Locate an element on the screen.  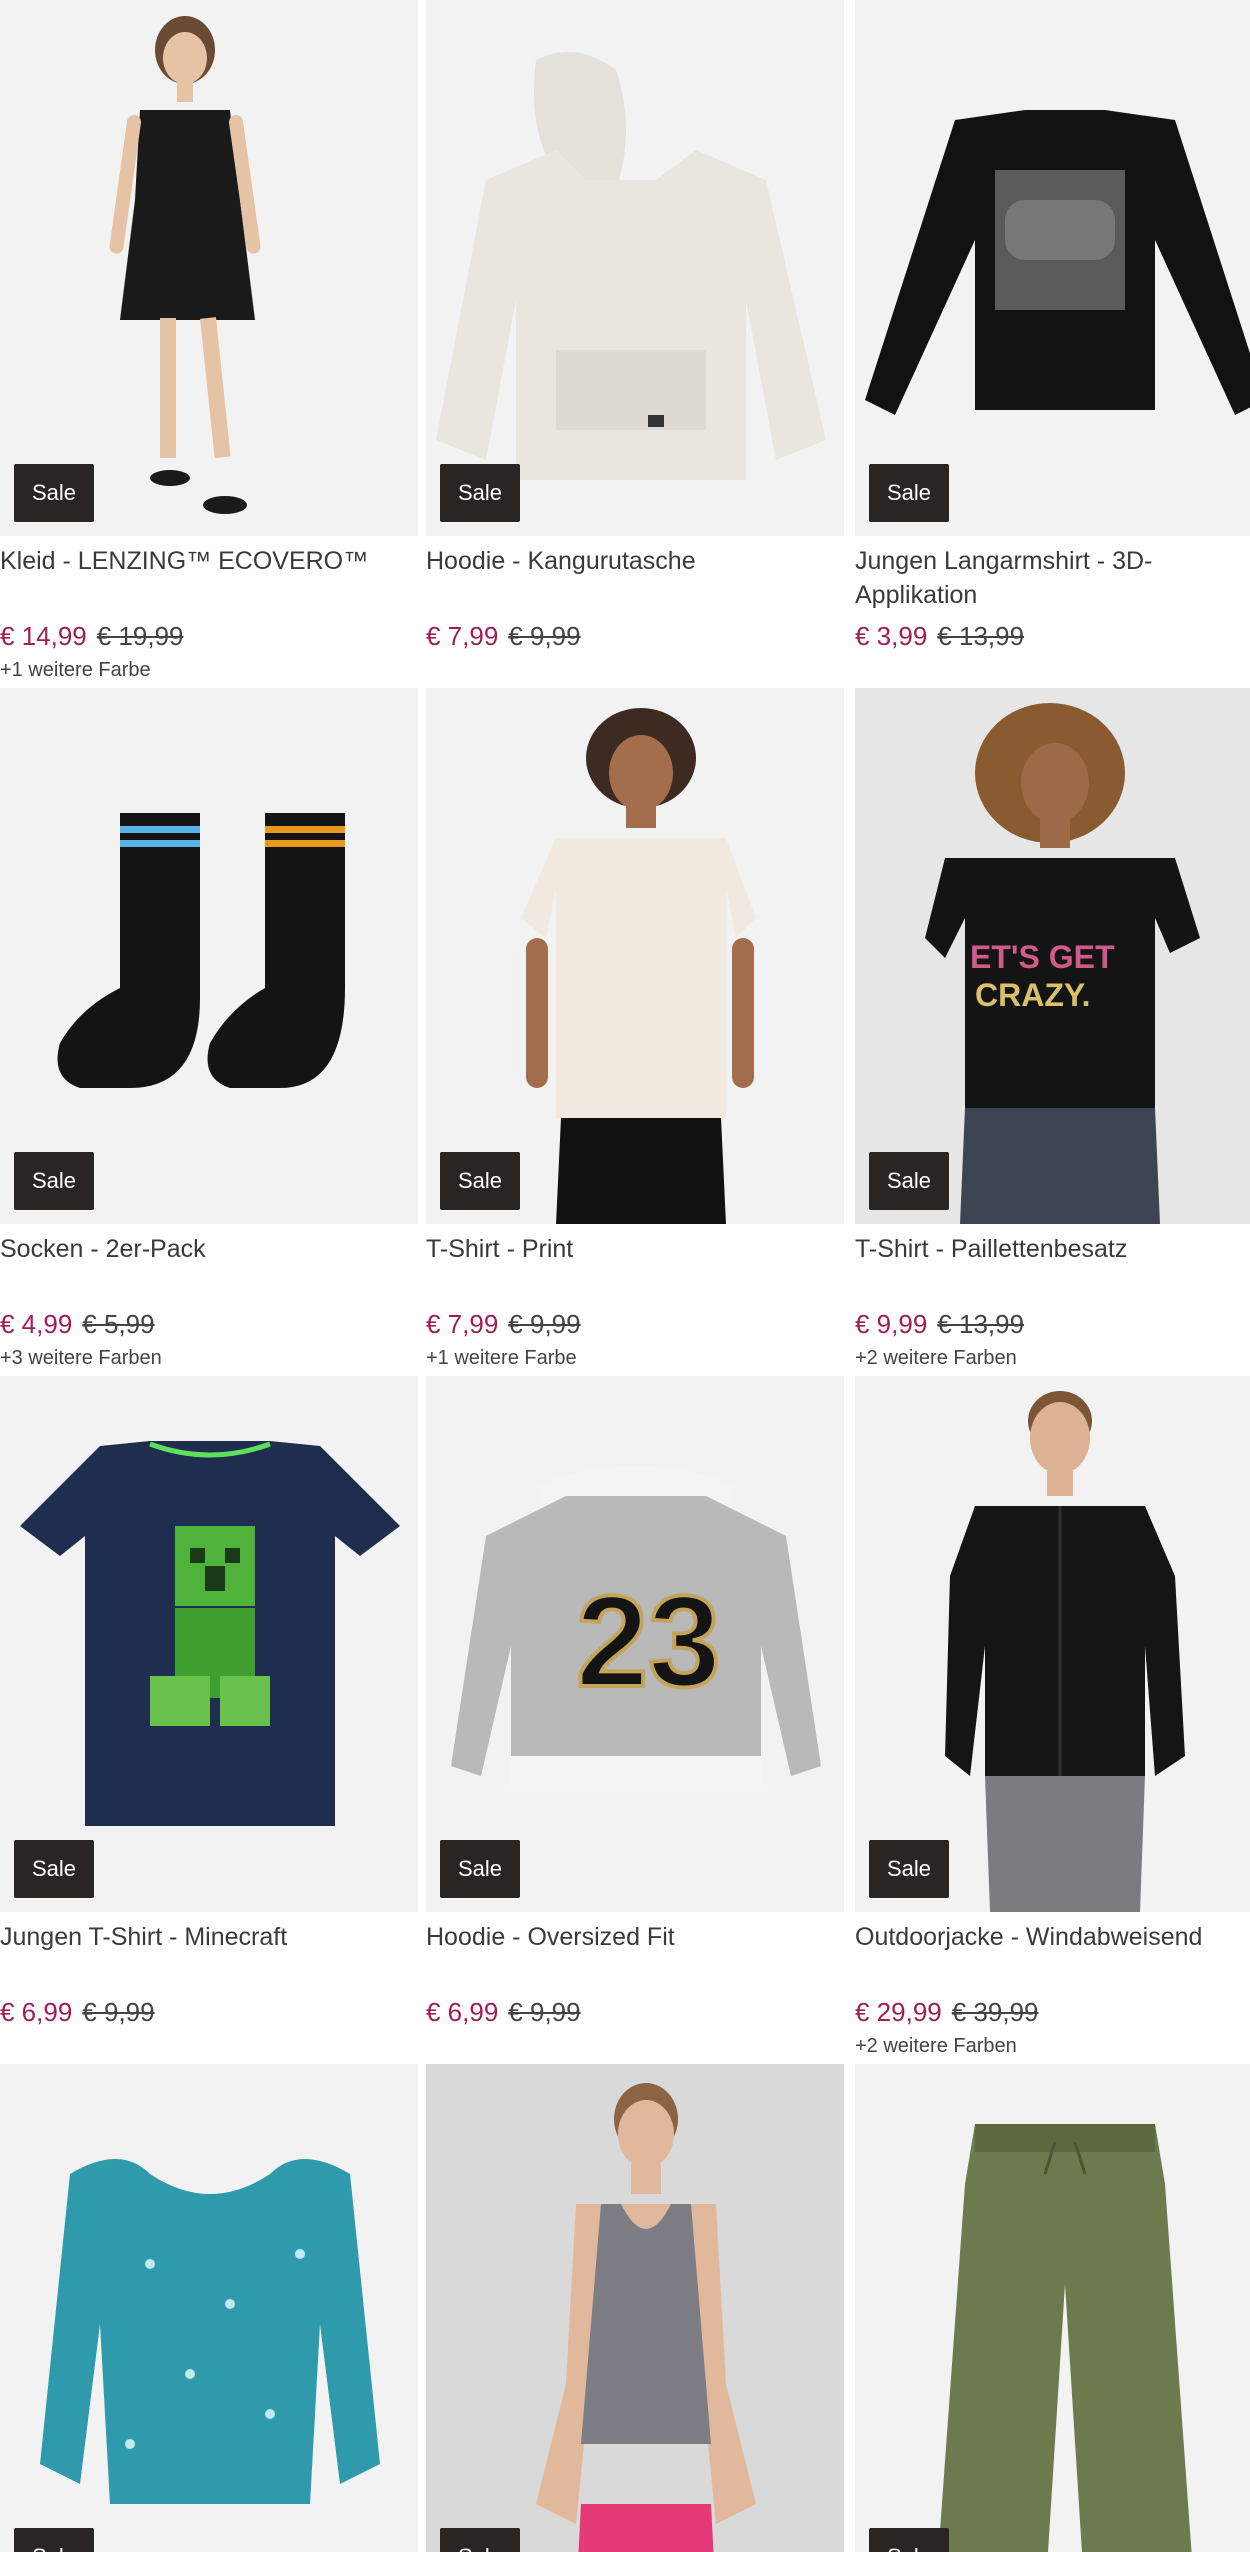
product-prices: € 4,99 € 5,99 is located at coordinates (209, 1324).